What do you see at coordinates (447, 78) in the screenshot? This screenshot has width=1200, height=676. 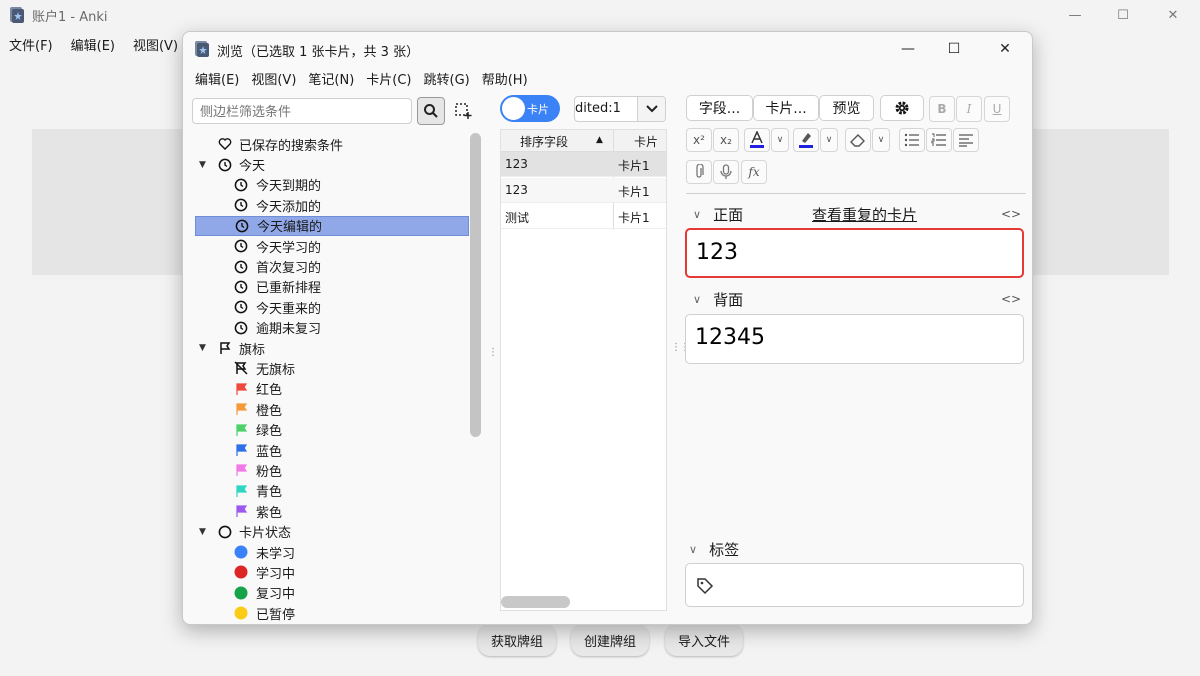 I see `menu-go: 跳转(G)` at bounding box center [447, 78].